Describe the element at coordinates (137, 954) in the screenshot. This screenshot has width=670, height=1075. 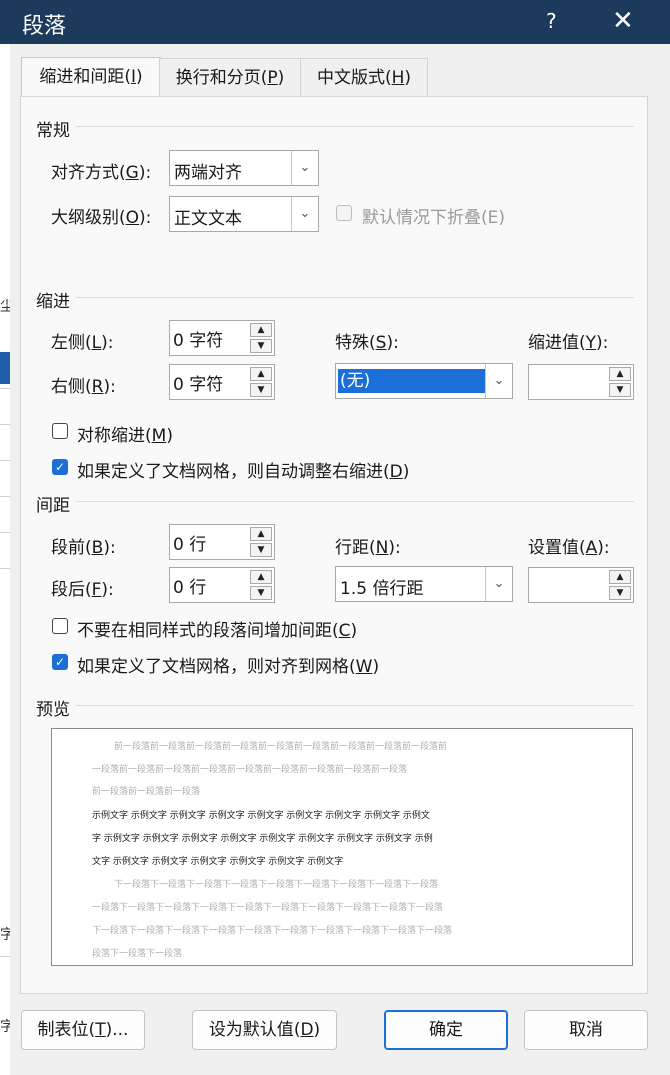
I see `preview-line: 段落下一段落下一段落` at that location.